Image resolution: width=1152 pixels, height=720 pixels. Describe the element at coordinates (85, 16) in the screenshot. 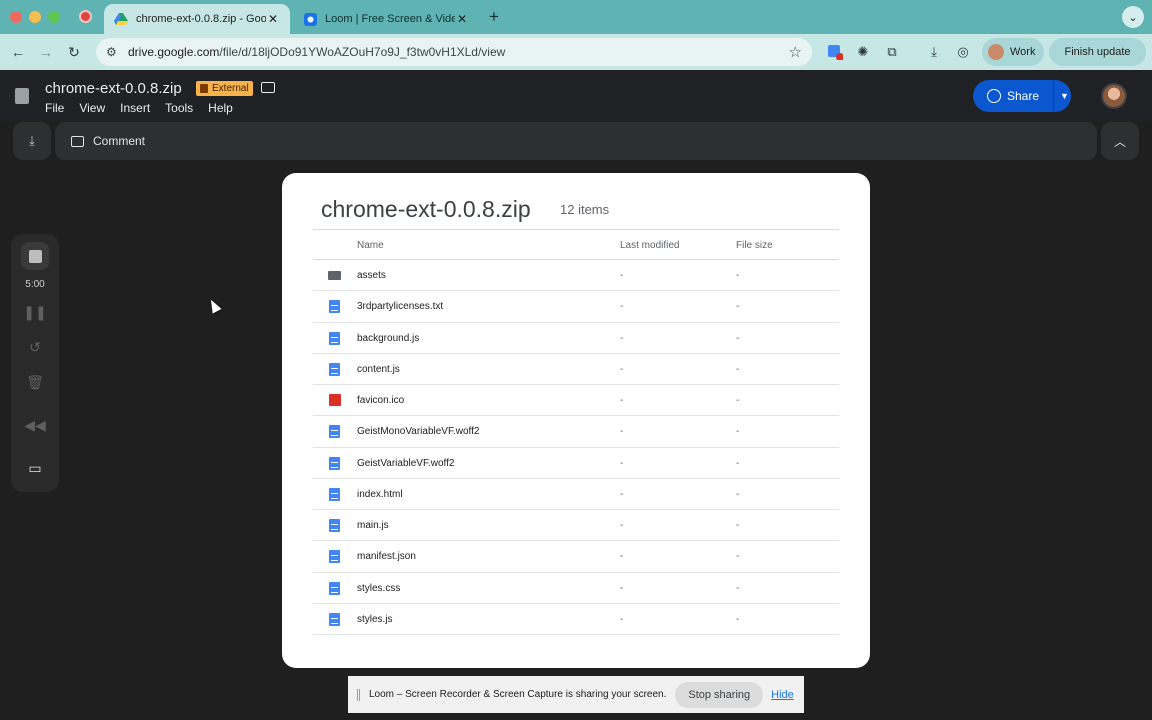

I see `recording-indicator-icon` at that location.